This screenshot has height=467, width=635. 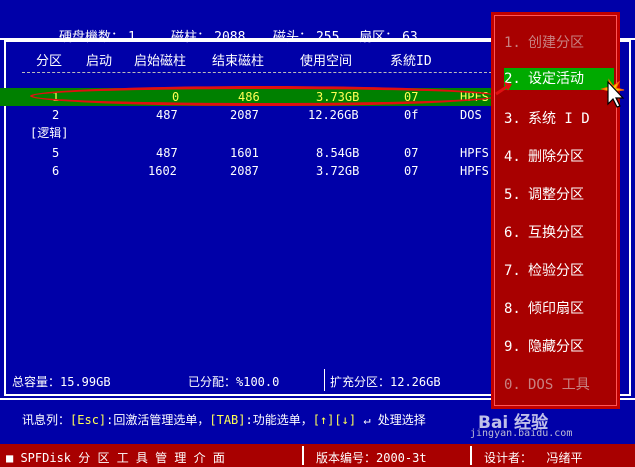 What do you see at coordinates (56, 115) in the screenshot?
I see `cell-partition: 2` at bounding box center [56, 115].